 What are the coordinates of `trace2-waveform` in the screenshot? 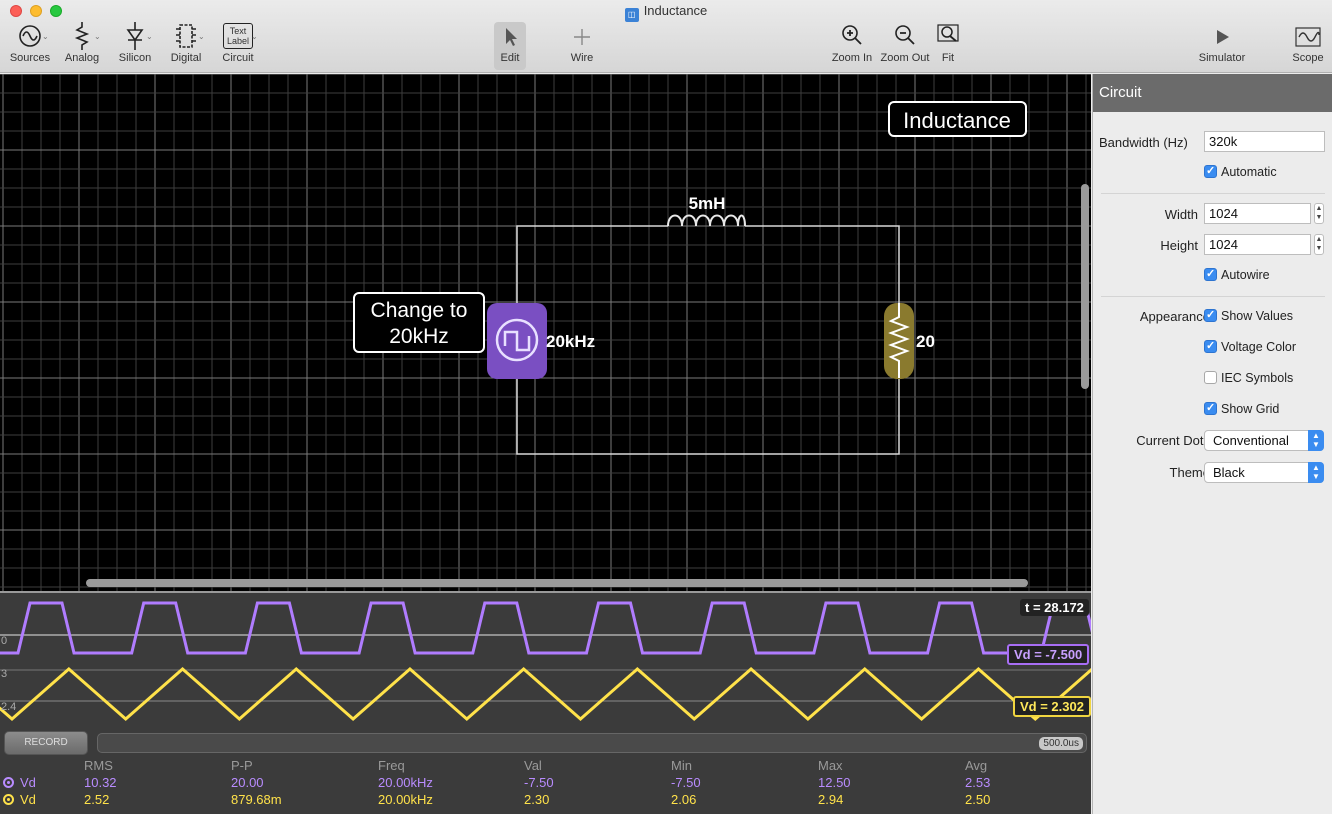 It's located at (545, 694).